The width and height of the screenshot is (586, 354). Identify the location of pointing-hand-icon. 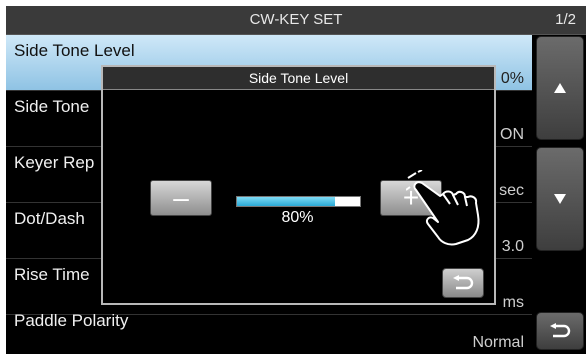
(443, 208).